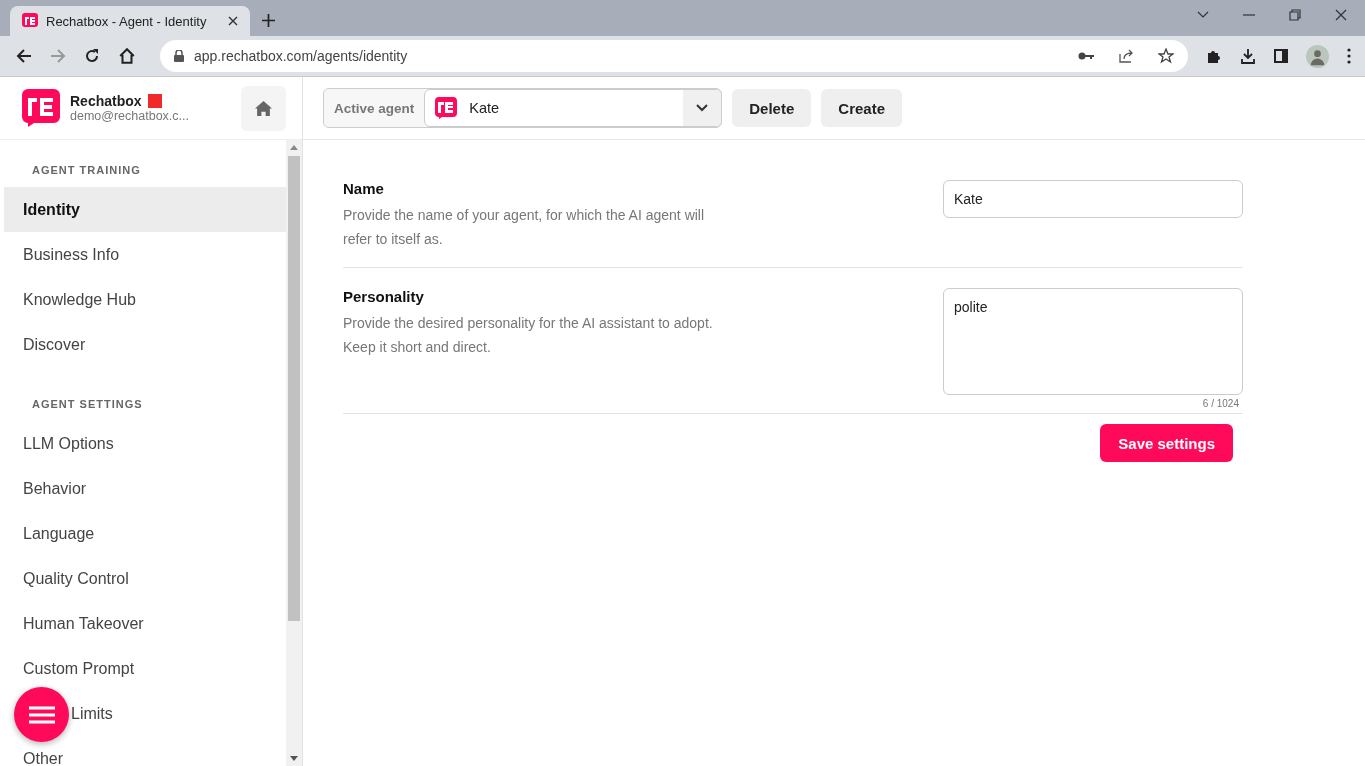 The image size is (1365, 766). Describe the element at coordinates (86, 170) in the screenshot. I see `section-heading: AGENT TRAINING` at that location.